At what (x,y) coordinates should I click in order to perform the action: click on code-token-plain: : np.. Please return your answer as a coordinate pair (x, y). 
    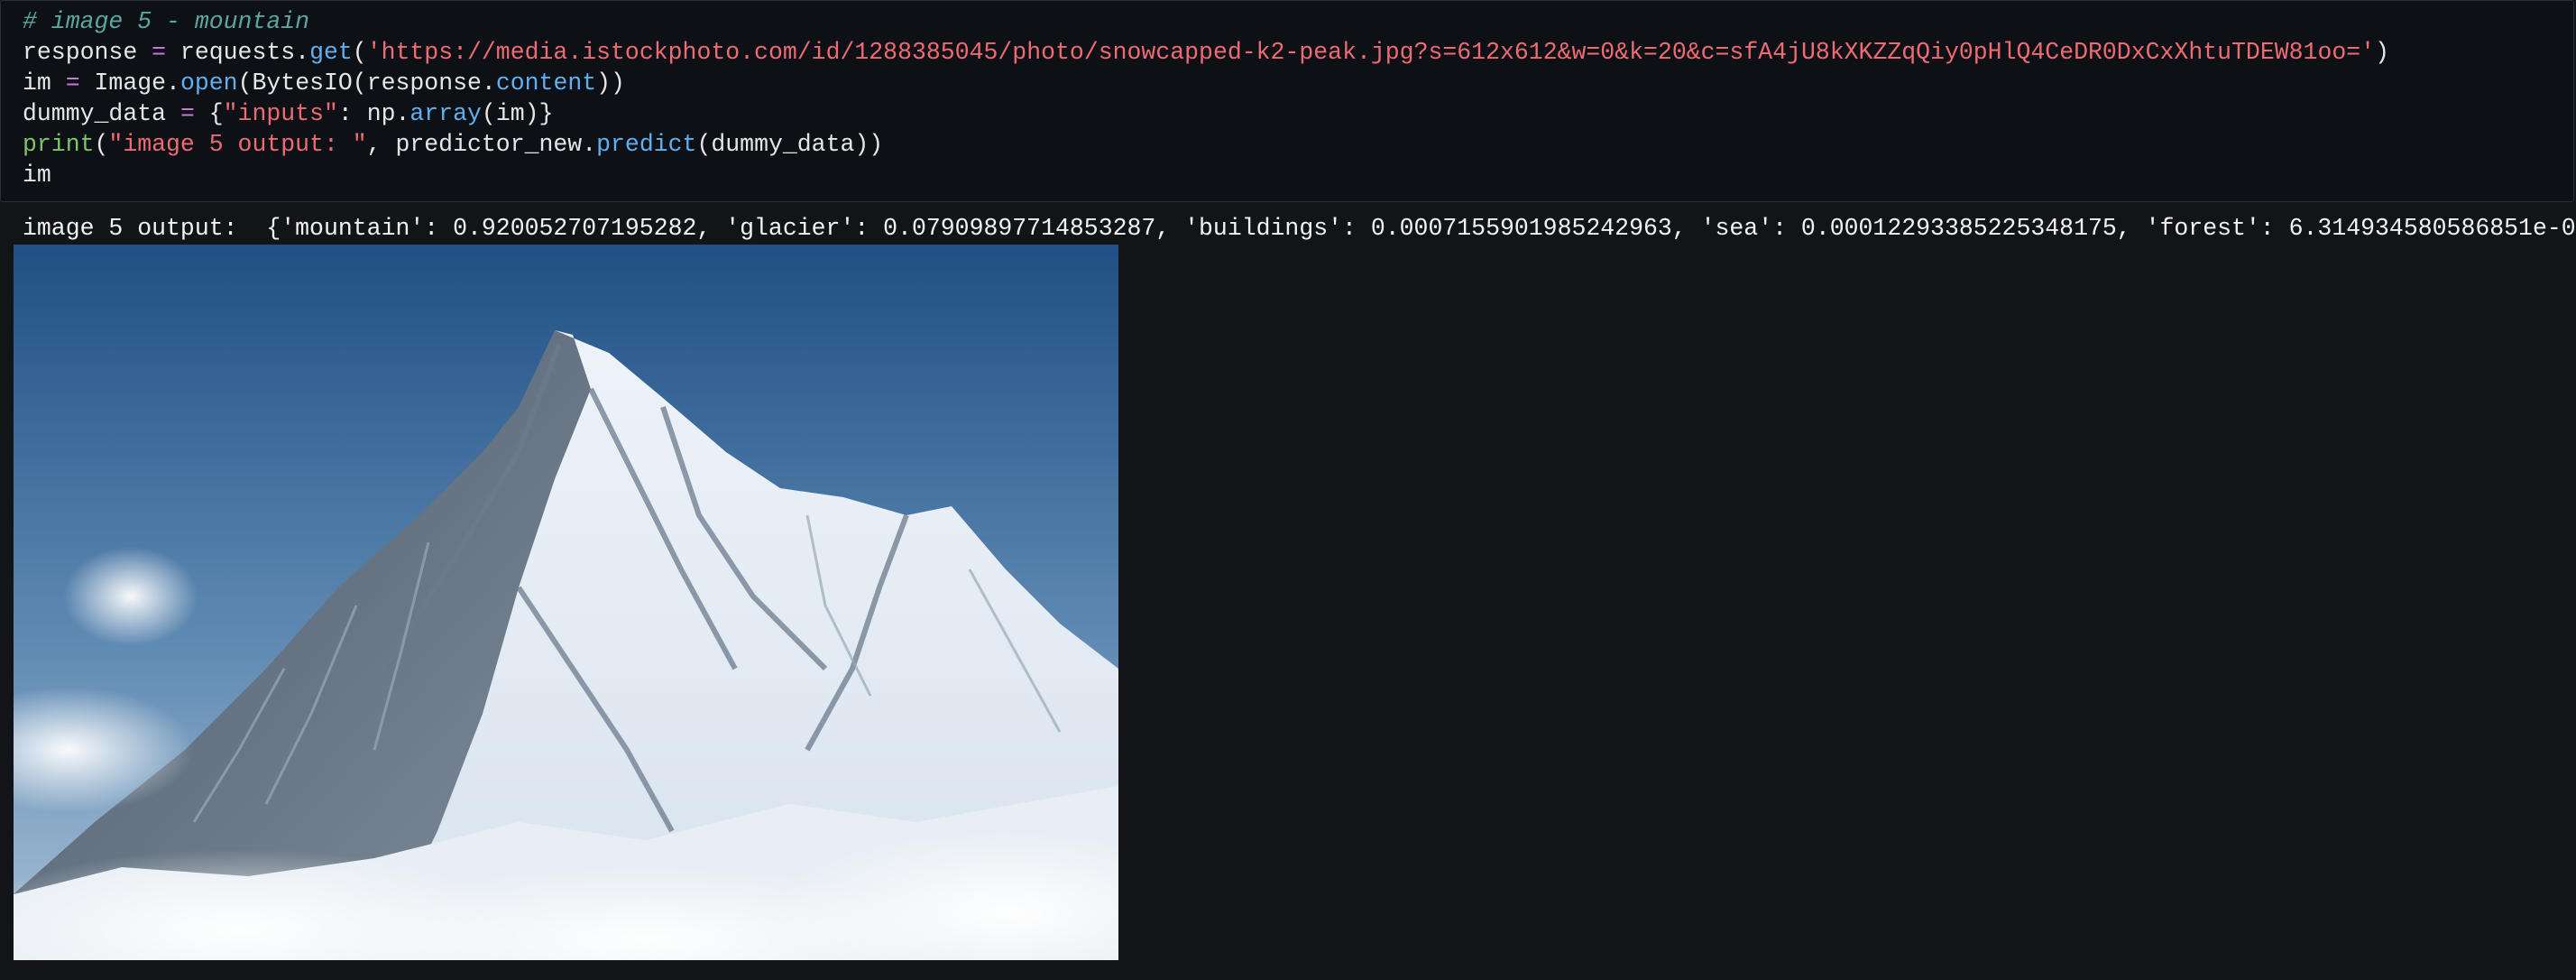
    Looking at the image, I should click on (374, 113).